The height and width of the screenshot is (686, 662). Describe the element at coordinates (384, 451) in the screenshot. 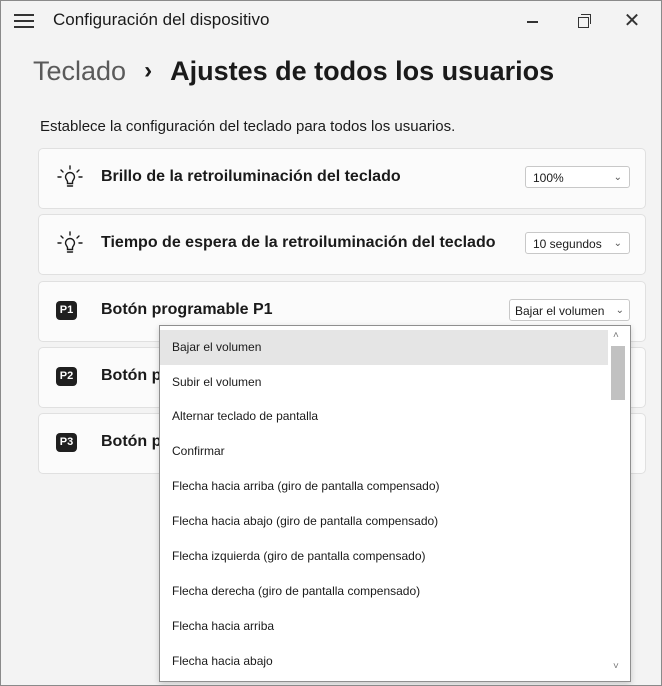

I see `dropdown-option: Confirmar` at that location.